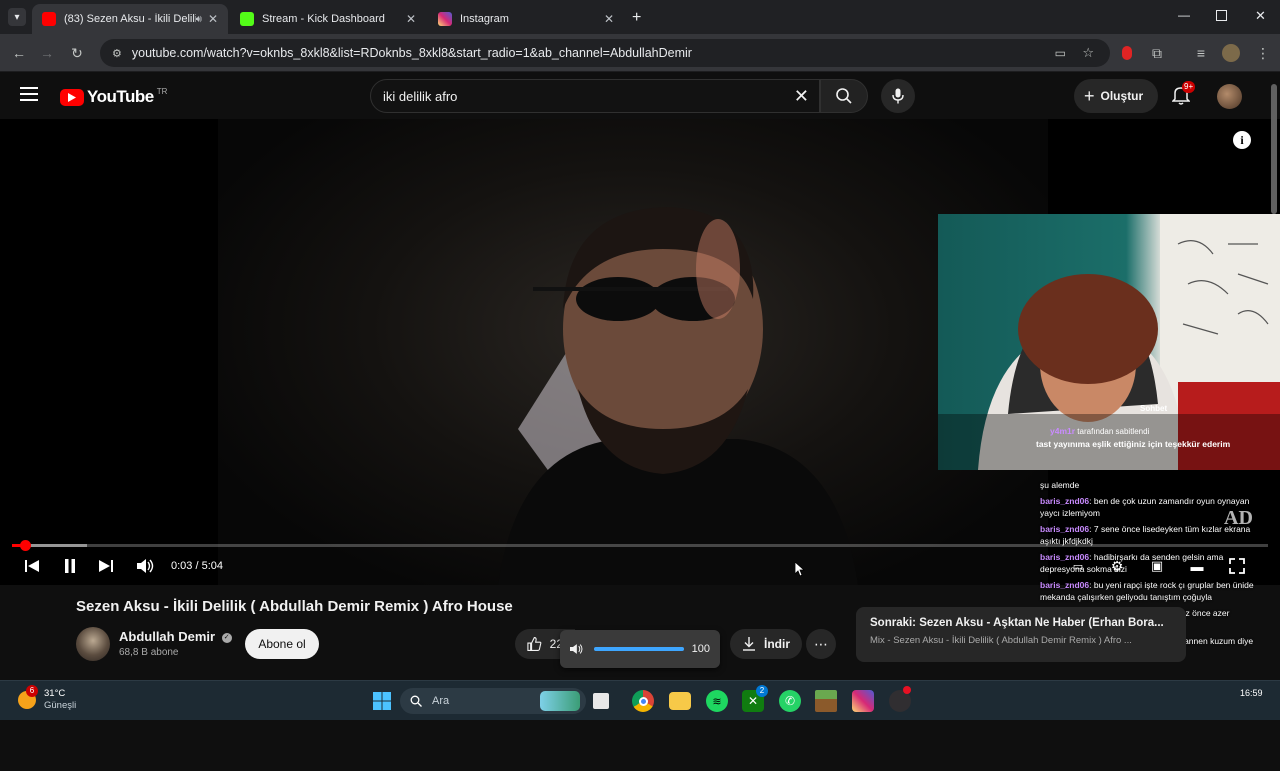 The image size is (1280, 771). I want to click on profile-avatar-icon, so click(1231, 53).